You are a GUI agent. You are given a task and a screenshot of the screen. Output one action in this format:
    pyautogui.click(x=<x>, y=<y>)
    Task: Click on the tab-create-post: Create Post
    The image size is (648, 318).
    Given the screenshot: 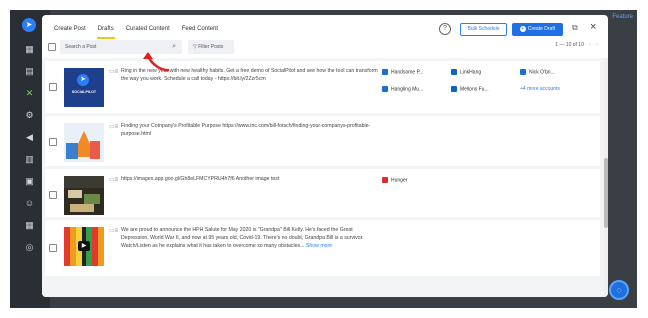 What is the action you would take?
    pyautogui.click(x=70, y=31)
    